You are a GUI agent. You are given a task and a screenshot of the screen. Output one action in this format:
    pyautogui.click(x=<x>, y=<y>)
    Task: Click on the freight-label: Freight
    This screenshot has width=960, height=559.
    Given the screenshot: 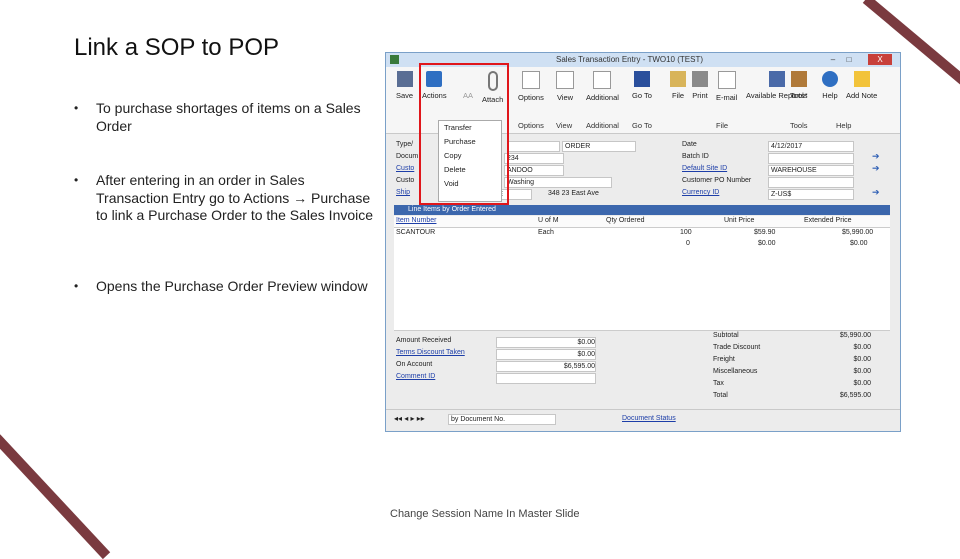 What is the action you would take?
    pyautogui.click(x=724, y=359)
    